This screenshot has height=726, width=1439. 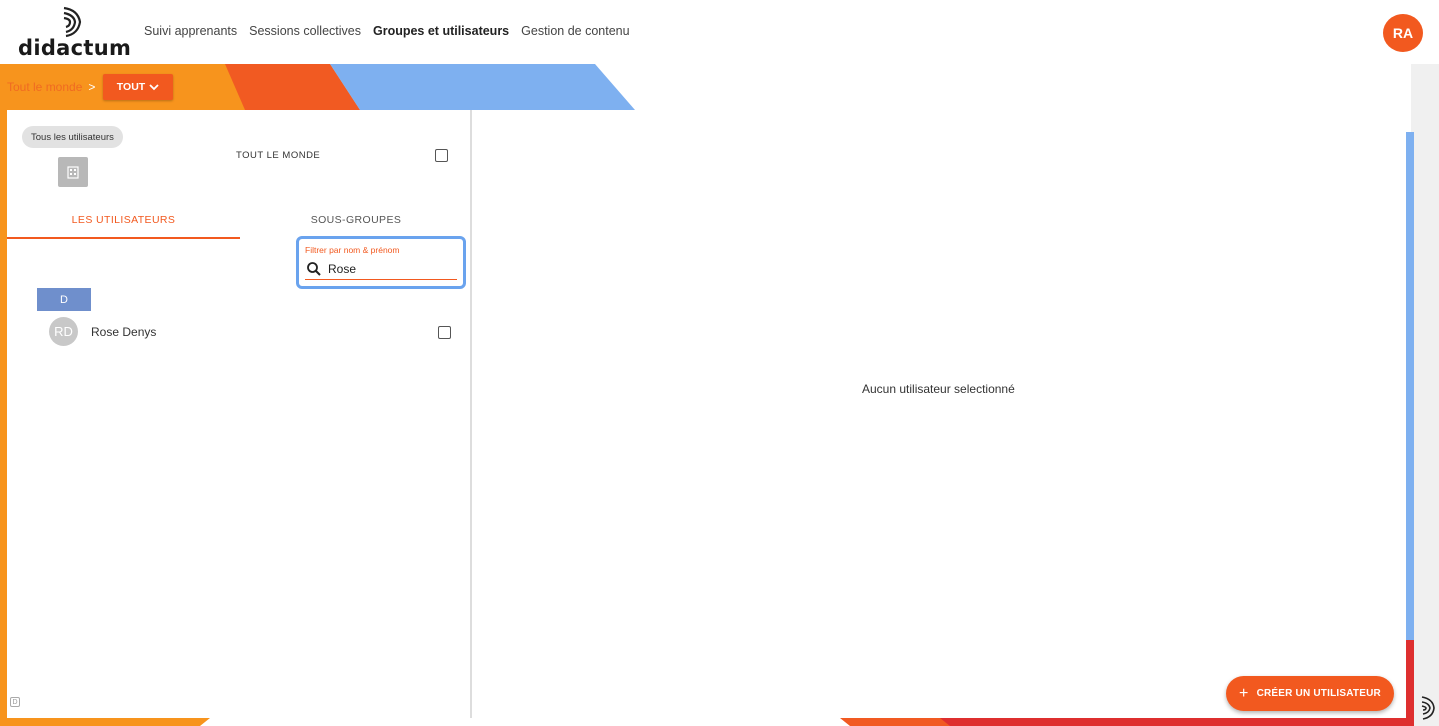 I want to click on nav-sessions-collectives: Sessions collectives, so click(x=305, y=31).